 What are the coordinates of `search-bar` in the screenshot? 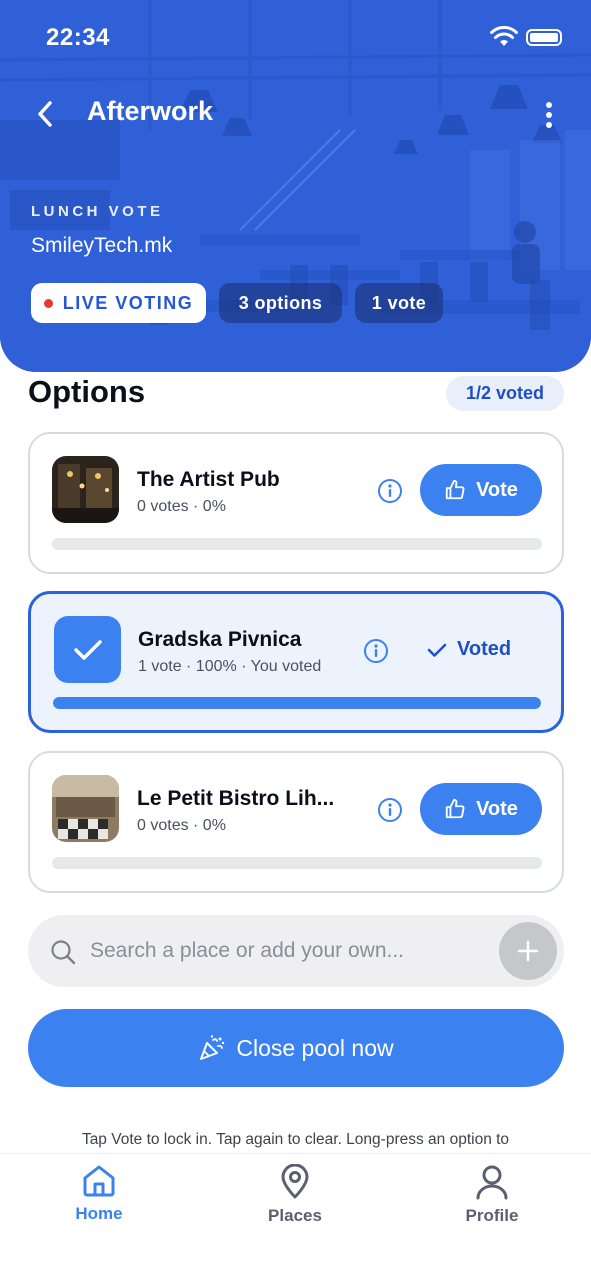 It's located at (296, 951).